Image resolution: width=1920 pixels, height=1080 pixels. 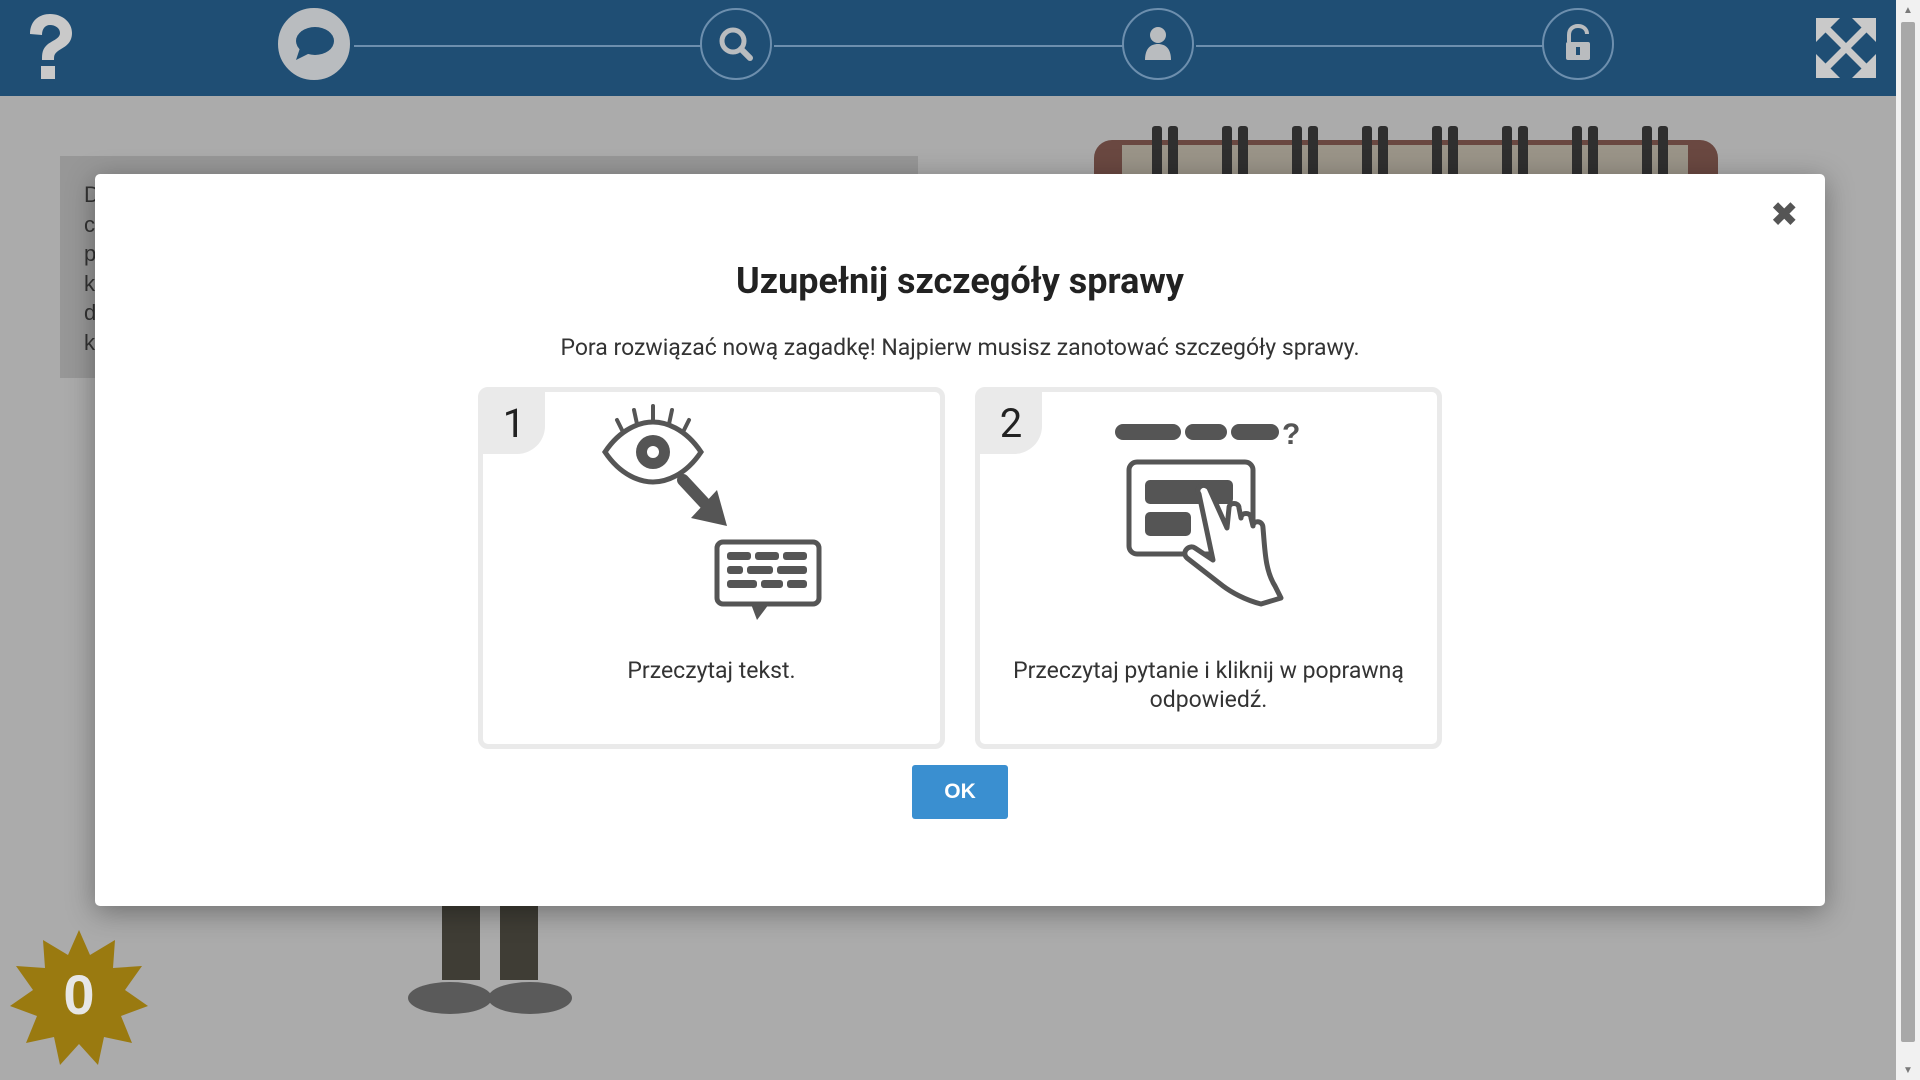 I want to click on unlocked-padlock-icon, so click(x=1578, y=42).